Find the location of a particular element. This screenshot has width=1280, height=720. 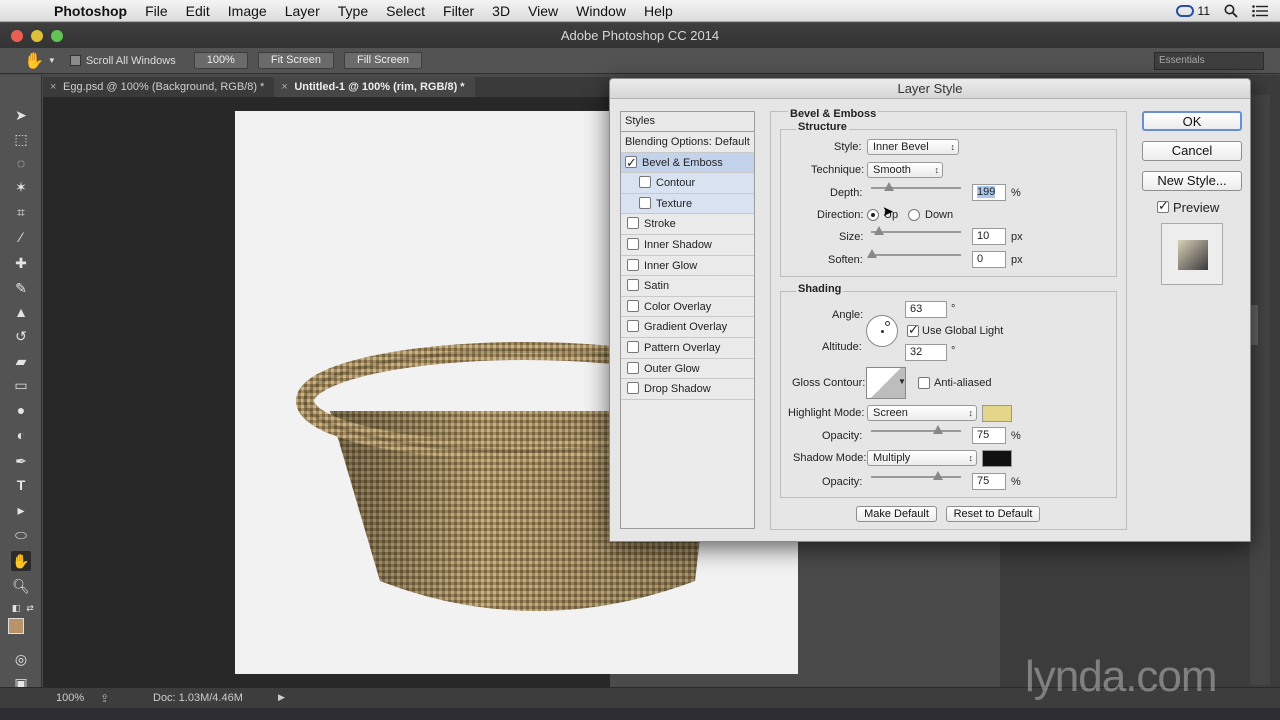

menu-help: Help is located at coordinates (658, 11).